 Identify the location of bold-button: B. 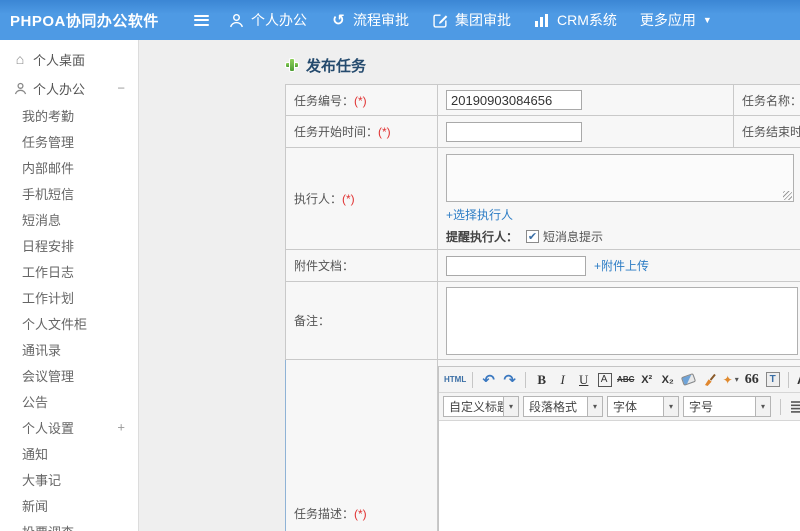
(541, 380).